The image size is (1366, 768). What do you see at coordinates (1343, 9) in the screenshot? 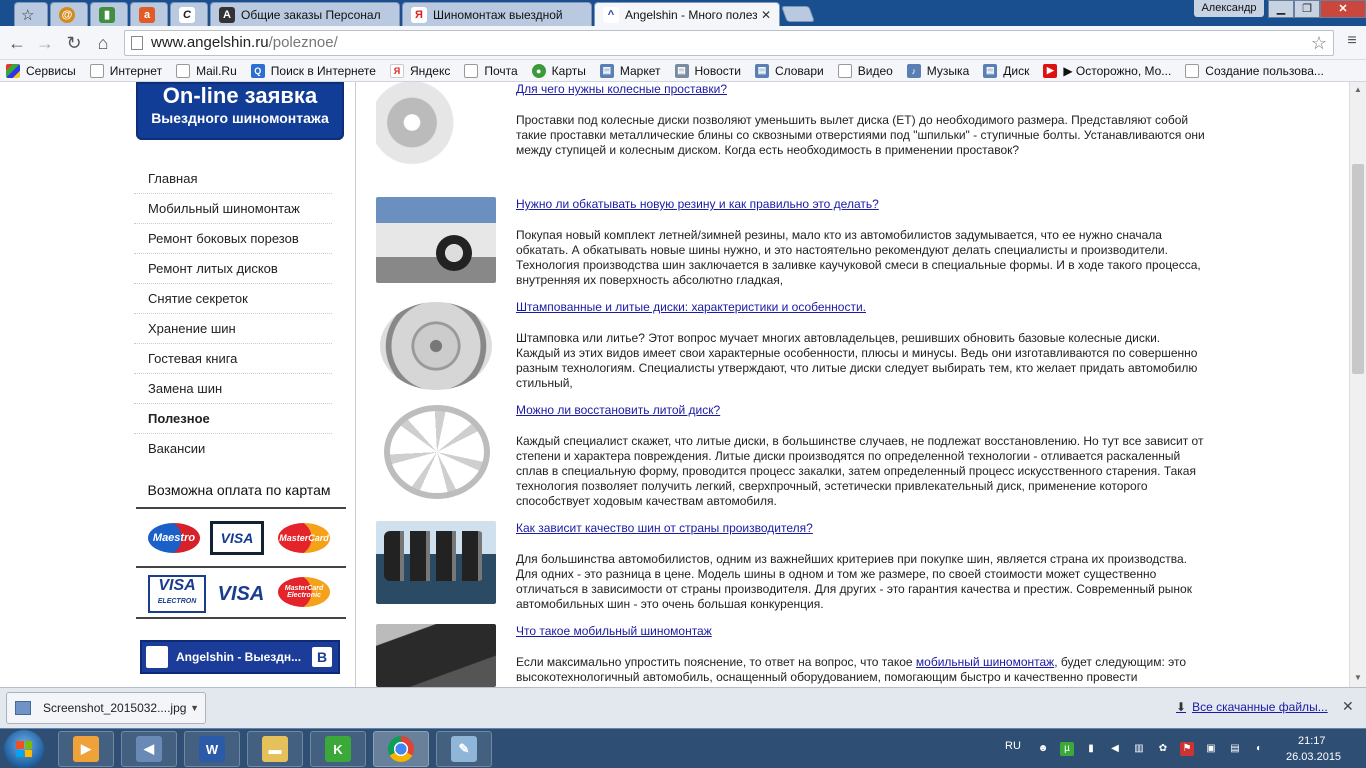
I see `close-window-button: ✕` at bounding box center [1343, 9].